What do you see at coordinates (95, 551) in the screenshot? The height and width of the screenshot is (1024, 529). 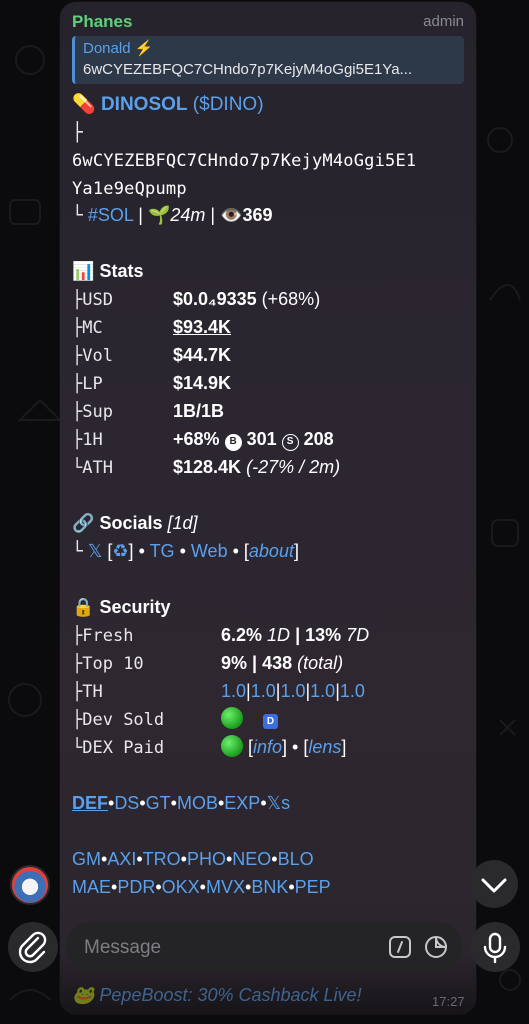 I see `x-profile-link: 𝕏` at bounding box center [95, 551].